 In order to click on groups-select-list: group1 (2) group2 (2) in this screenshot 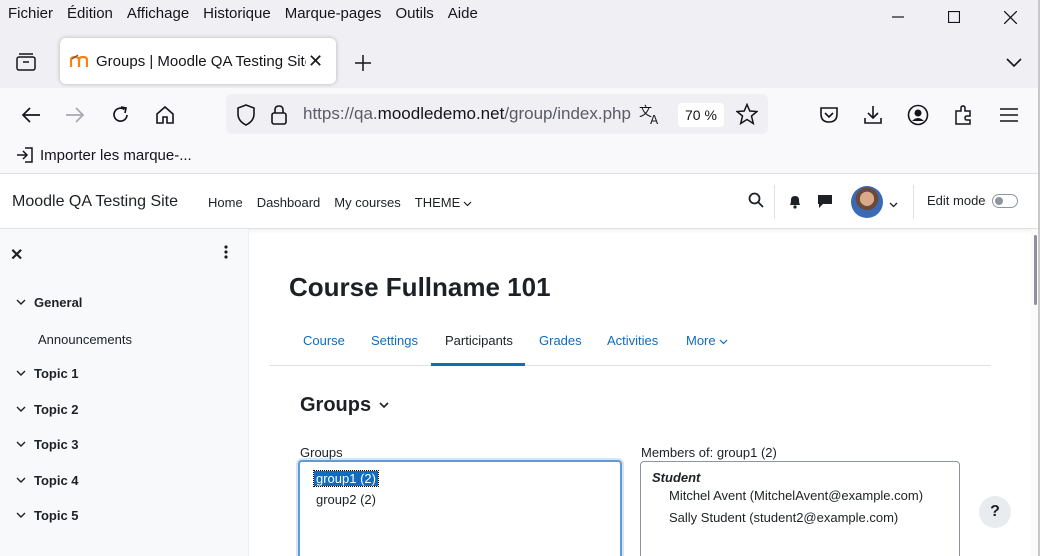, I will do `click(460, 508)`.